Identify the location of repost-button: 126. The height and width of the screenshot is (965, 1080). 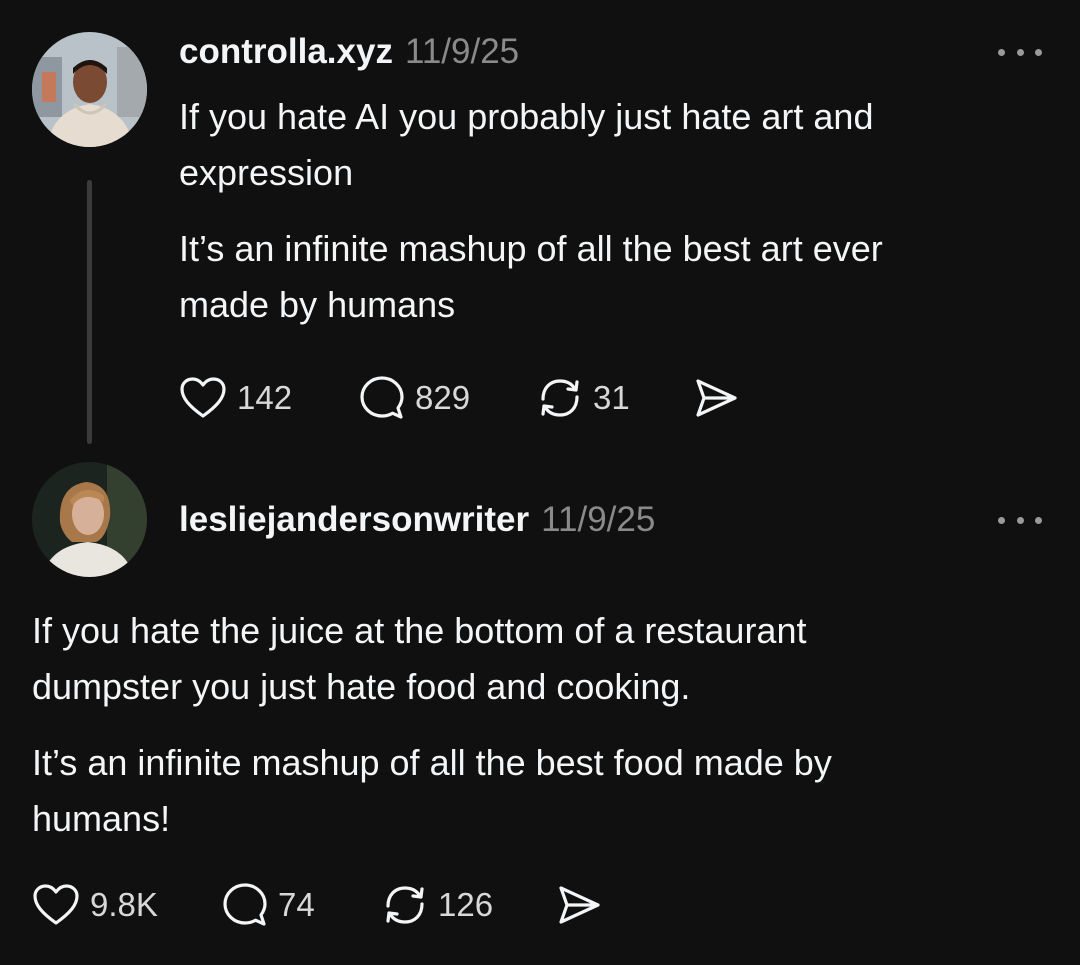
(469, 905).